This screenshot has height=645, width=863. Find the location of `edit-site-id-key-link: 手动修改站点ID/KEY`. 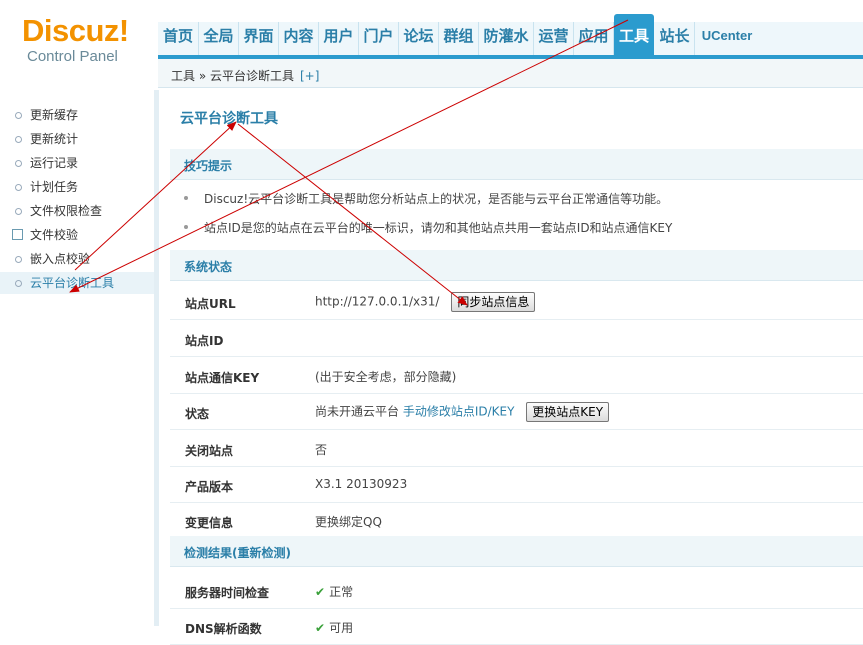

edit-site-id-key-link: 手动修改站点ID/KEY is located at coordinates (459, 412).